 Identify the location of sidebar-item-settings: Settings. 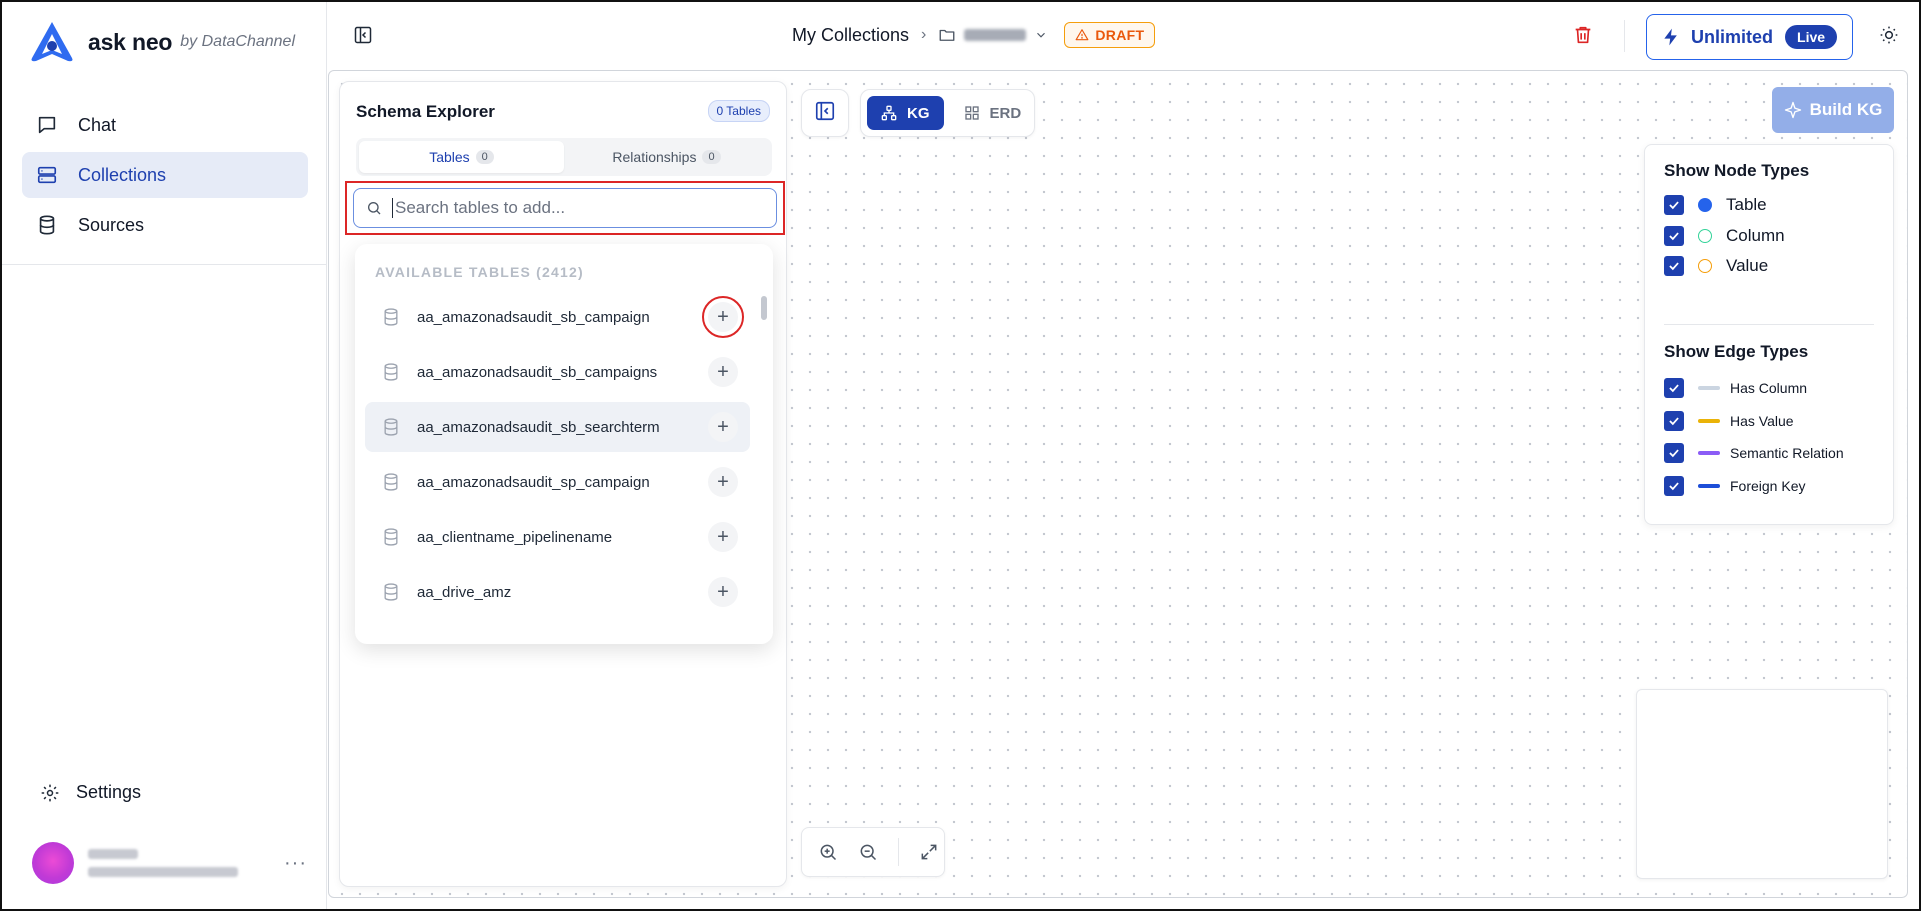
(90, 792).